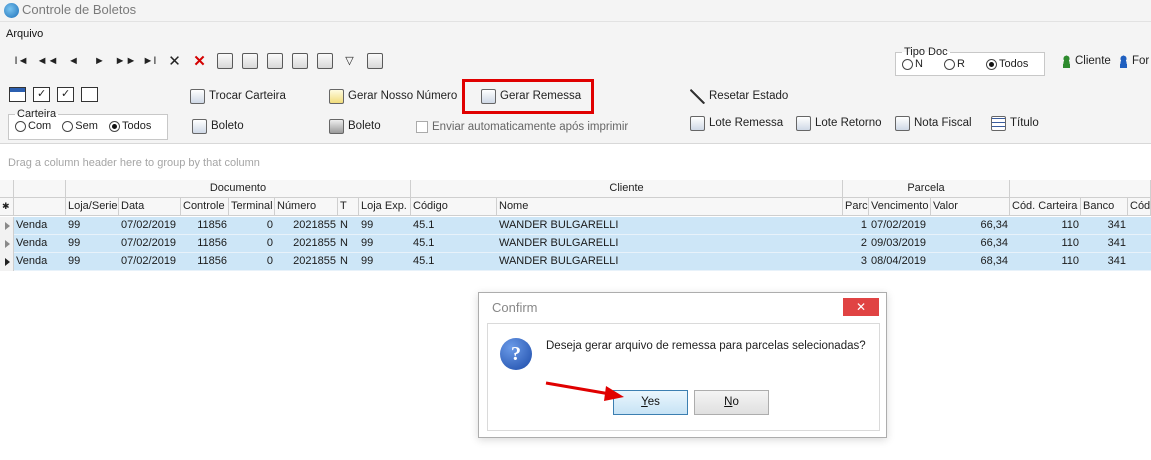 This screenshot has width=1151, height=460. Describe the element at coordinates (697, 96) in the screenshot. I see `wand-icon` at that location.